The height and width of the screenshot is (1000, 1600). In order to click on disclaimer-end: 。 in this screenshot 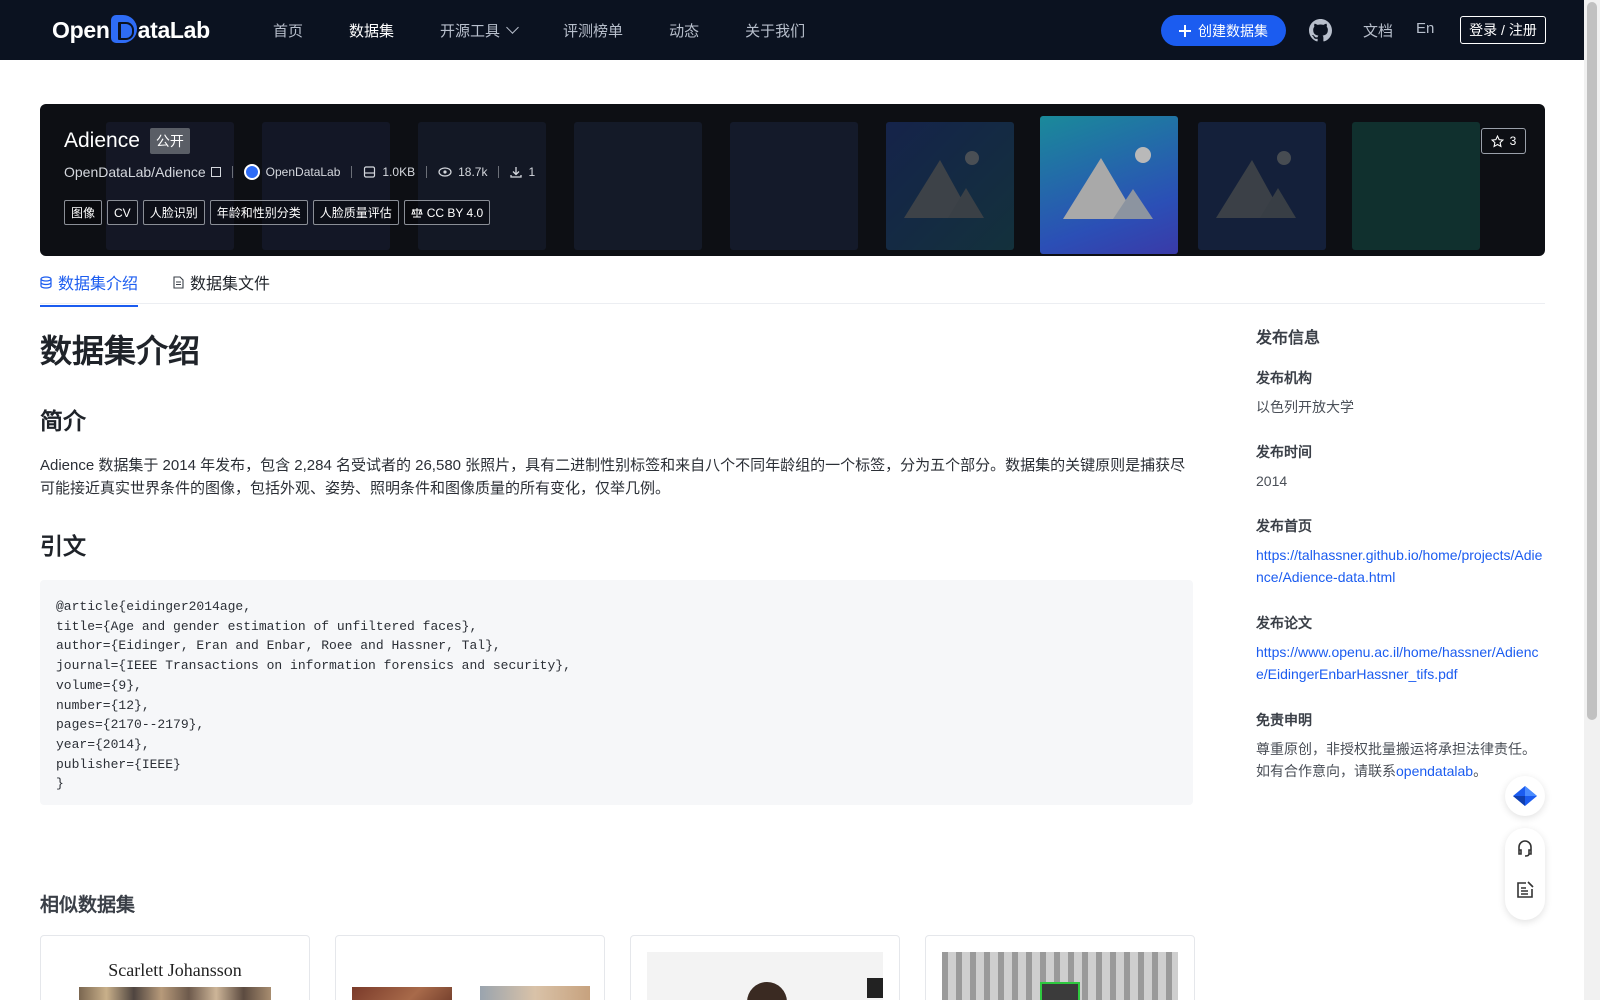, I will do `click(1480, 771)`.